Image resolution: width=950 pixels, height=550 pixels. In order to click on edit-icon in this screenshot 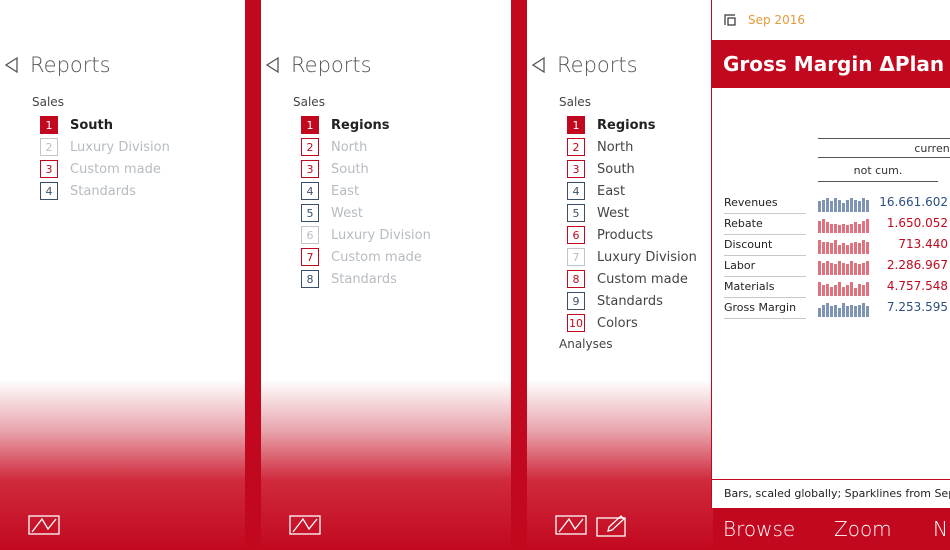, I will do `click(612, 526)`.